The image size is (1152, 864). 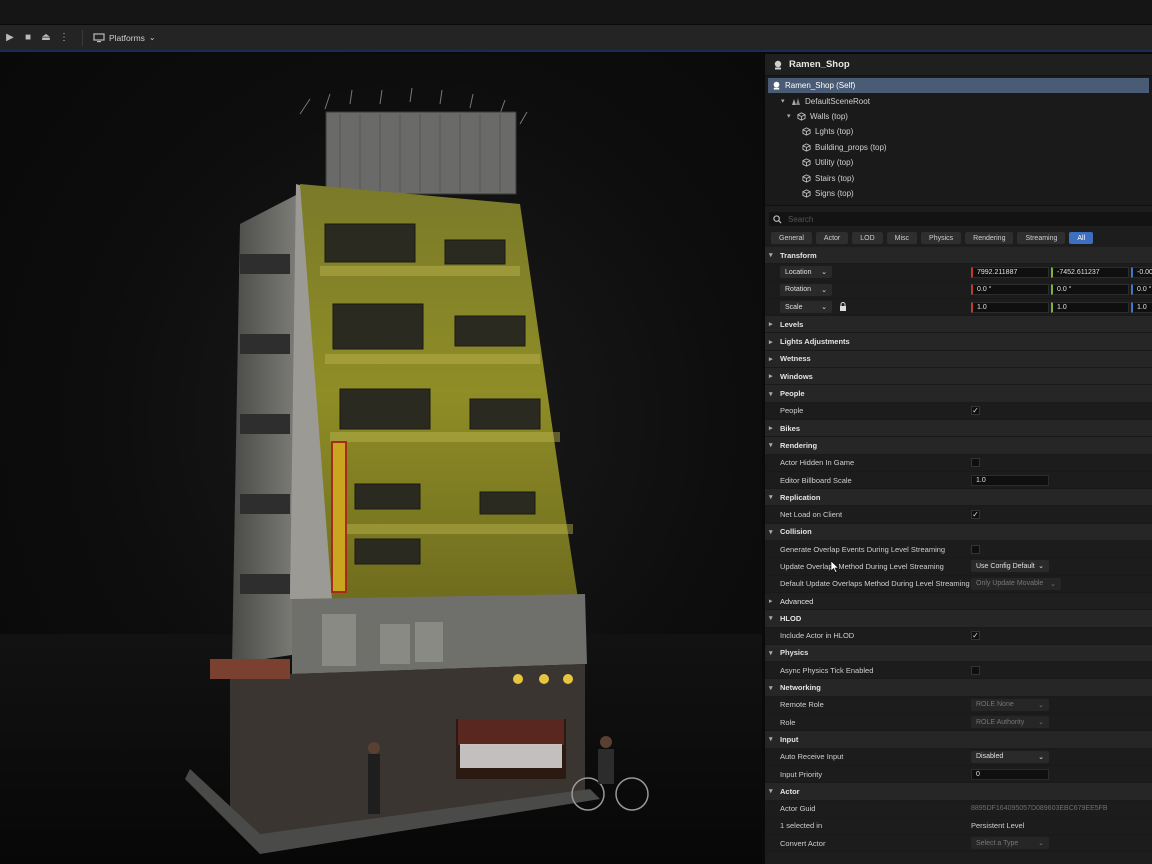 What do you see at coordinates (958, 147) in the screenshot?
I see `tree-item-building-props: Building_props (top)` at bounding box center [958, 147].